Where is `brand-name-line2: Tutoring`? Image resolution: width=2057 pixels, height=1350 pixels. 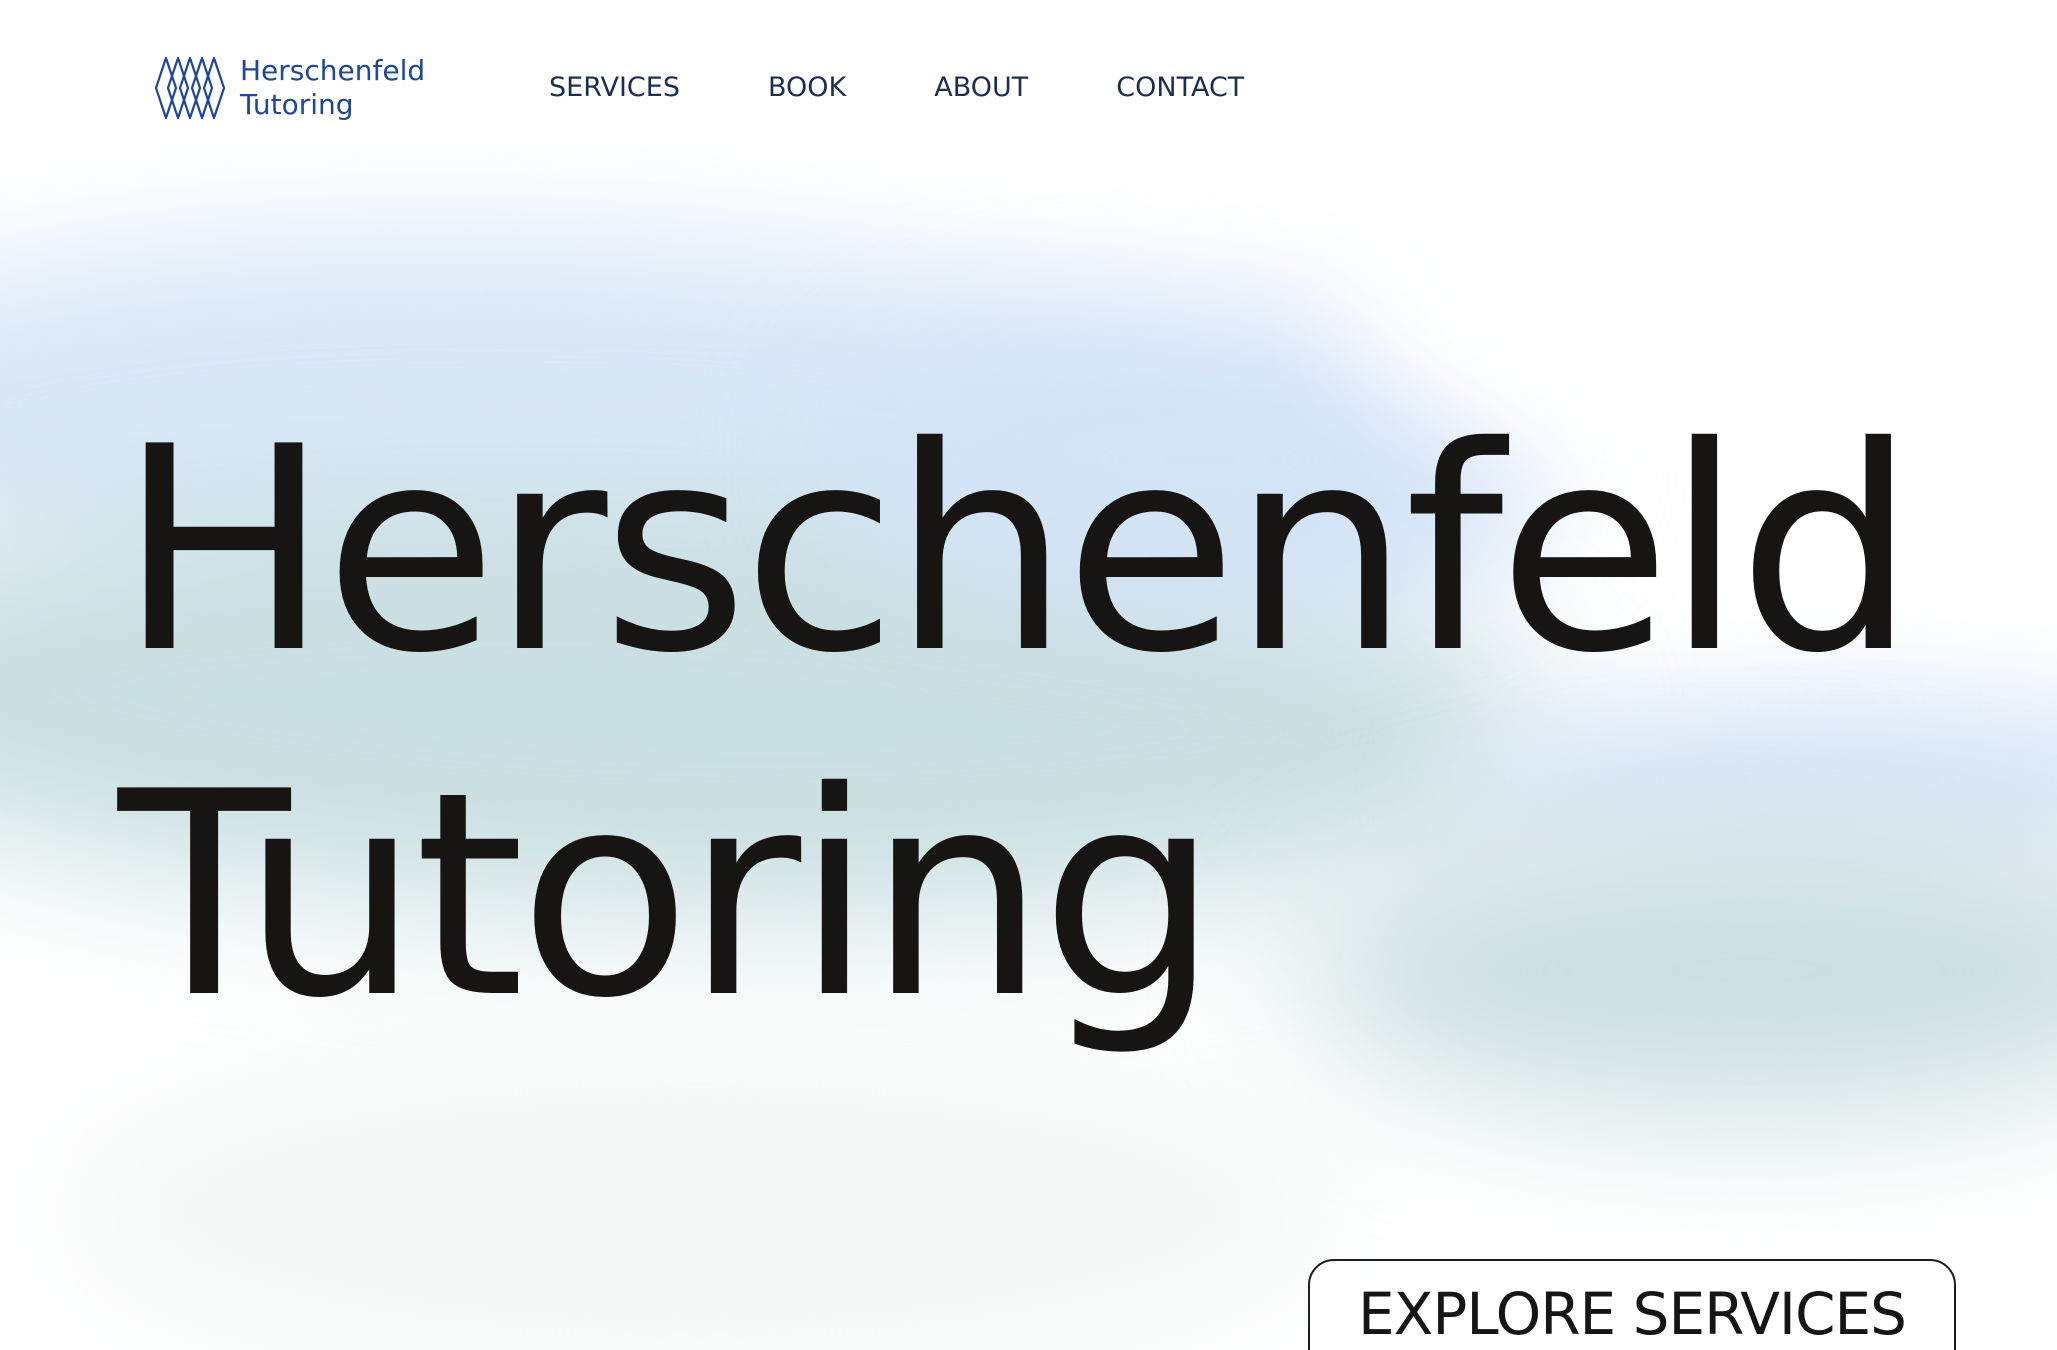
brand-name-line2: Tutoring is located at coordinates (297, 104).